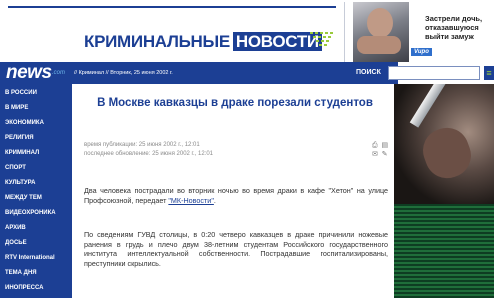  Describe the element at coordinates (16, 243) in the screenshot. I see `sidebar-item-dossier: ДОСЬЕ` at that location.